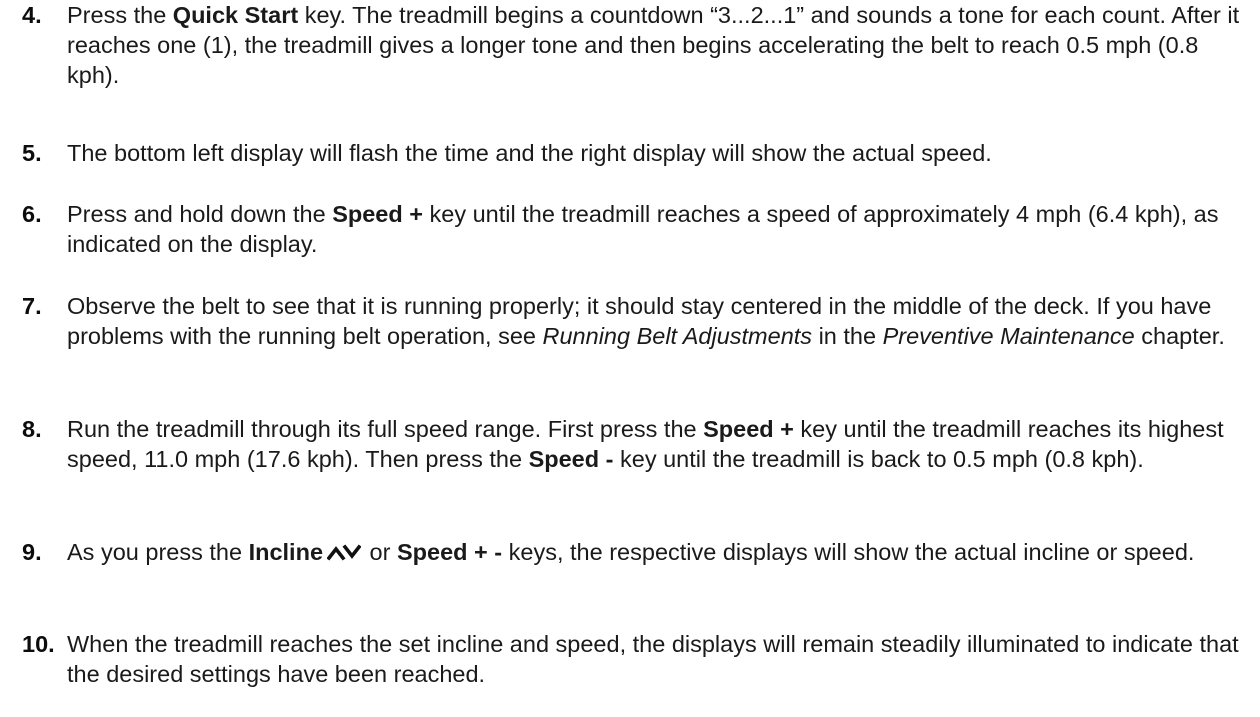 Image resolution: width=1260 pixels, height=717 pixels. I want to click on key-name: Speed + -, so click(449, 552).